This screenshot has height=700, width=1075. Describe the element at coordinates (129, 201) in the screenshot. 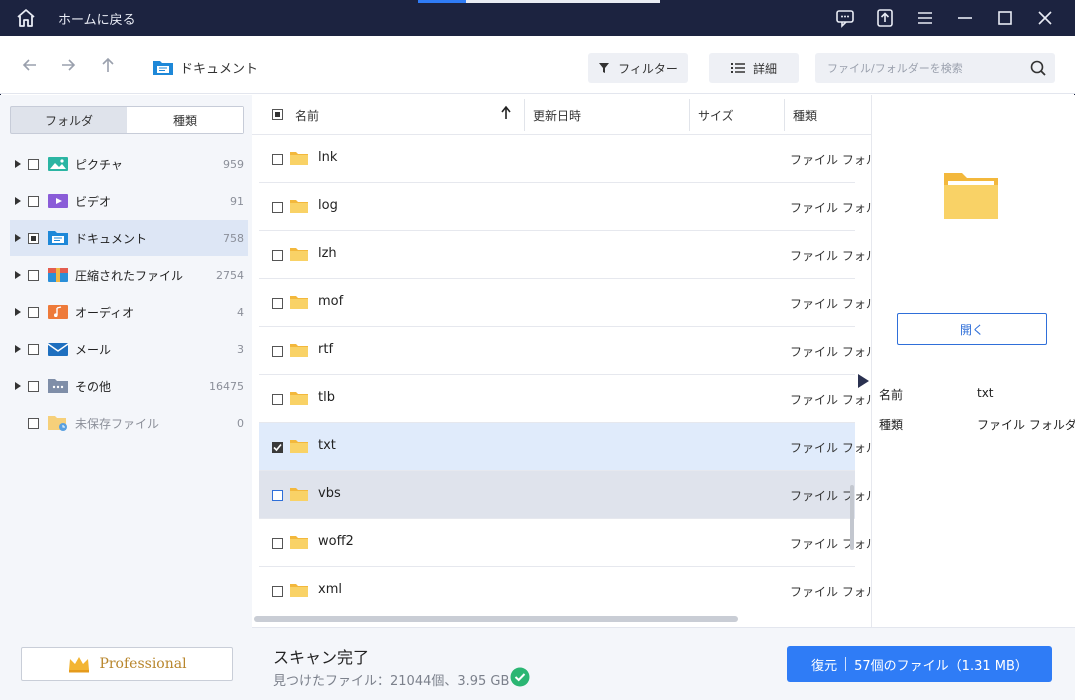

I see `category-videos: ビデオ 91` at that location.